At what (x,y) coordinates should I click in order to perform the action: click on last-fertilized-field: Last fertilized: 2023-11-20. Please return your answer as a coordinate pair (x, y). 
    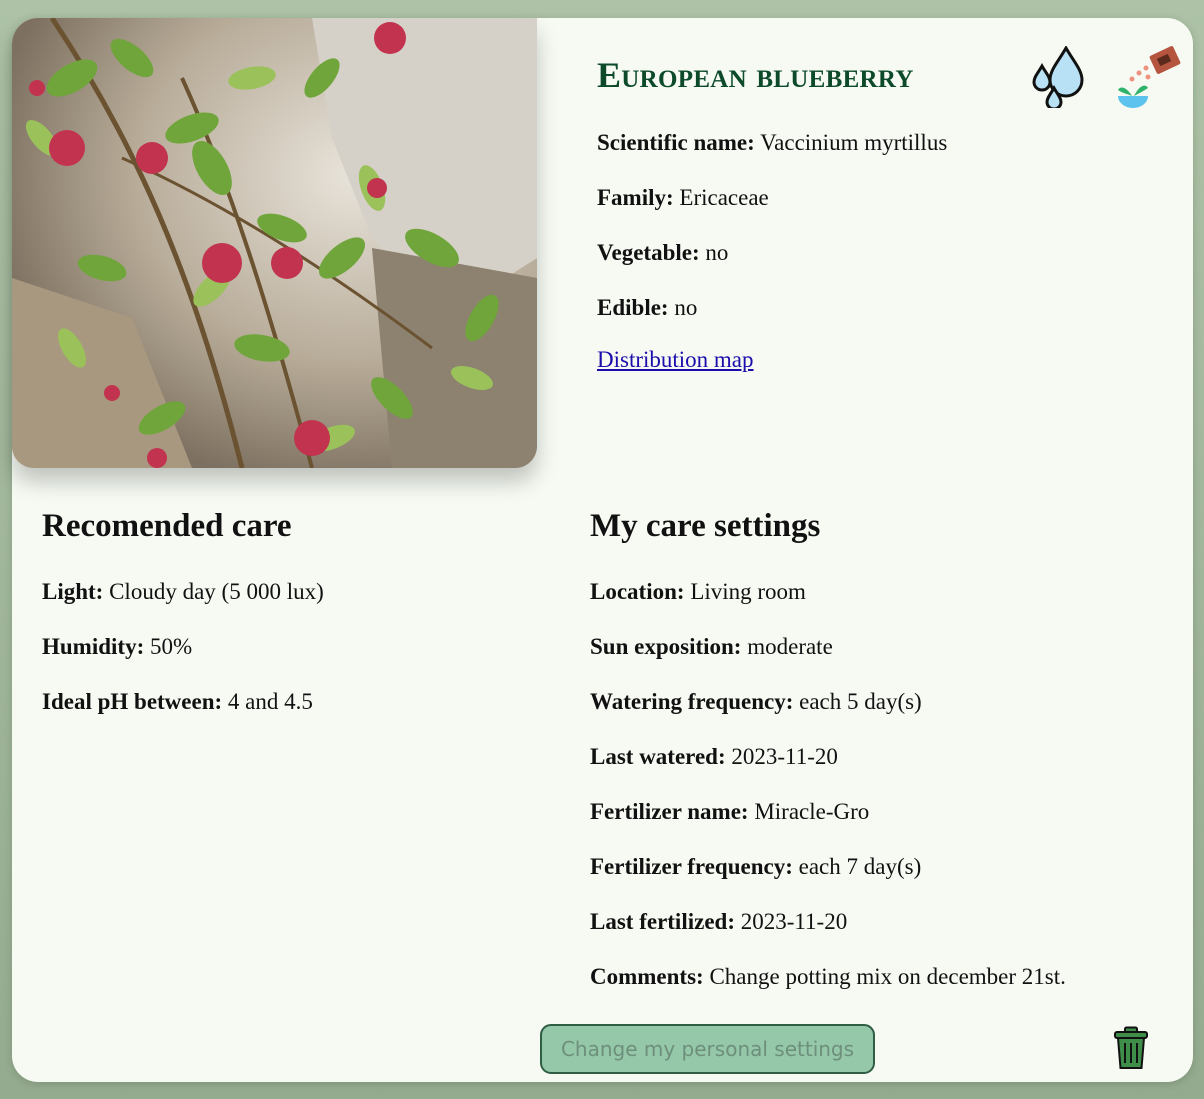
    Looking at the image, I should click on (719, 921).